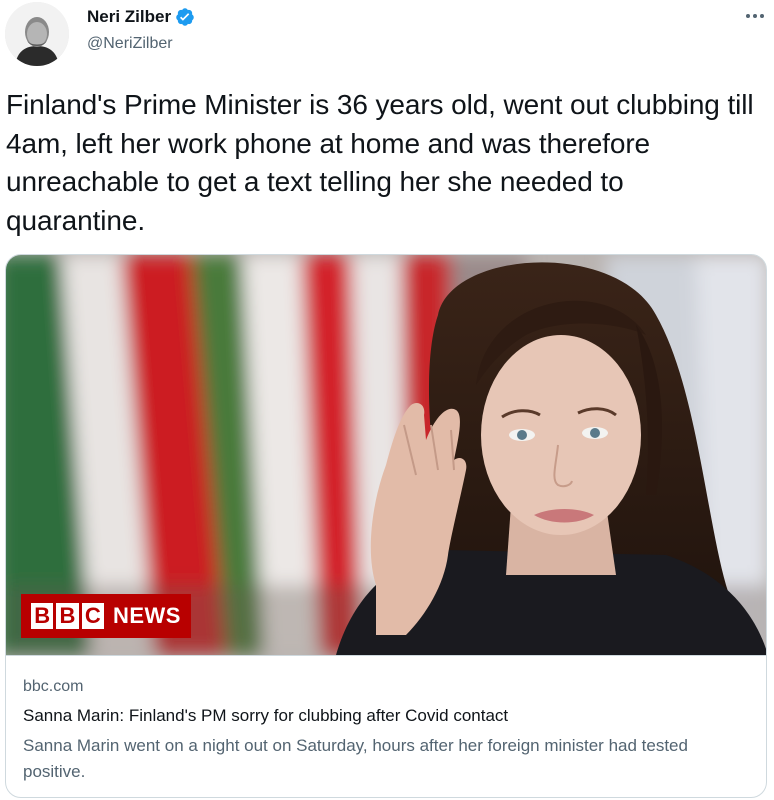 The width and height of the screenshot is (774, 800). What do you see at coordinates (146, 615) in the screenshot?
I see `bbc-logo-news-text: NEWS` at bounding box center [146, 615].